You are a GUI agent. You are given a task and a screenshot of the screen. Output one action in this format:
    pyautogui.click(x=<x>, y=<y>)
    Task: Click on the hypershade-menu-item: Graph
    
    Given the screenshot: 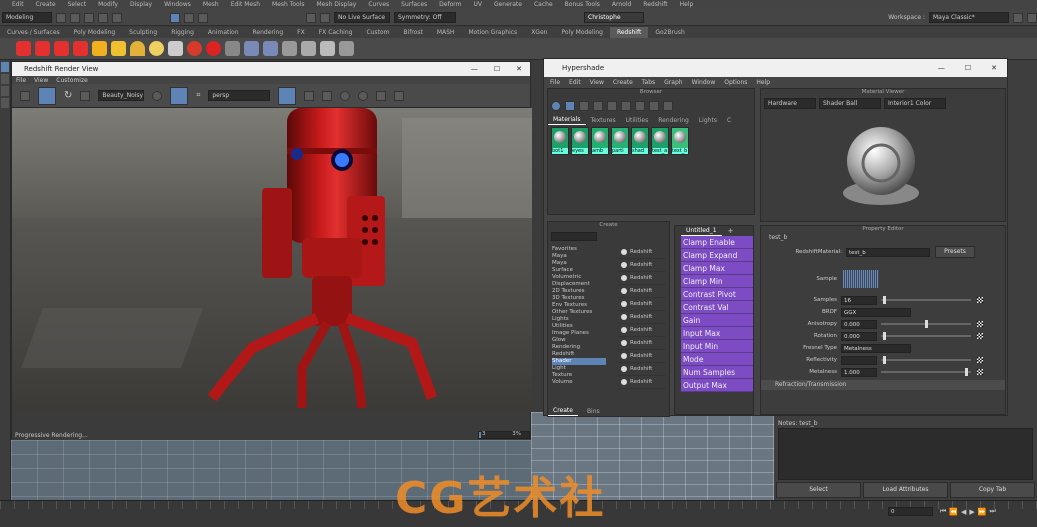 What is the action you would take?
    pyautogui.click(x=673, y=82)
    